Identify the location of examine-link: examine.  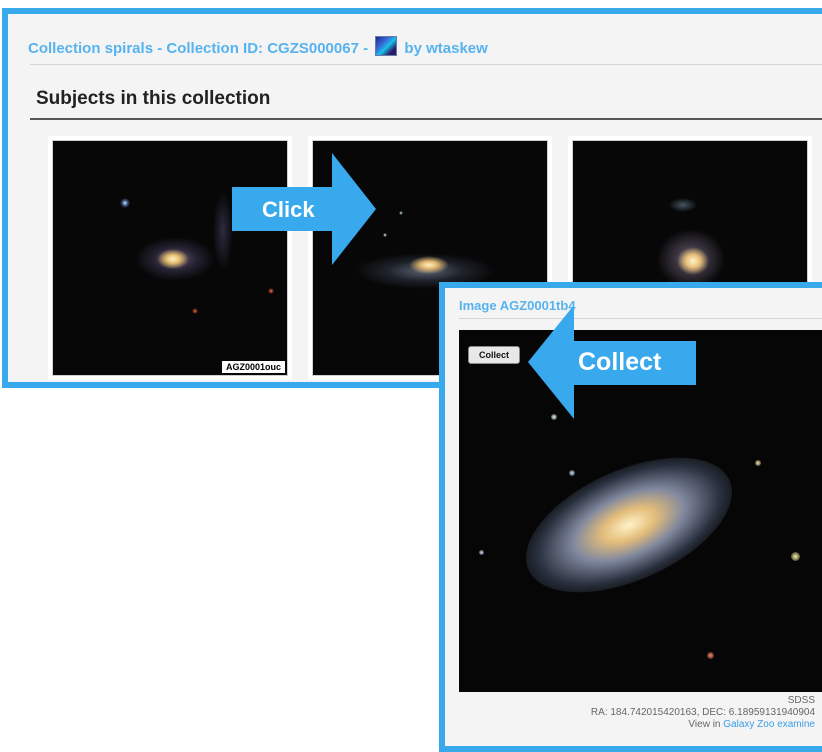
(796, 724).